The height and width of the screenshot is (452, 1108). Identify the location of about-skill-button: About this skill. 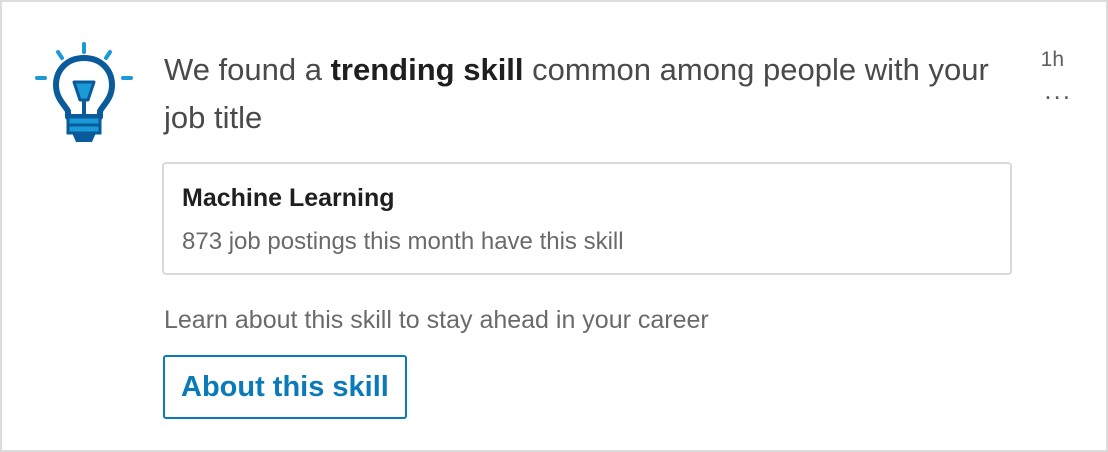
(285, 387).